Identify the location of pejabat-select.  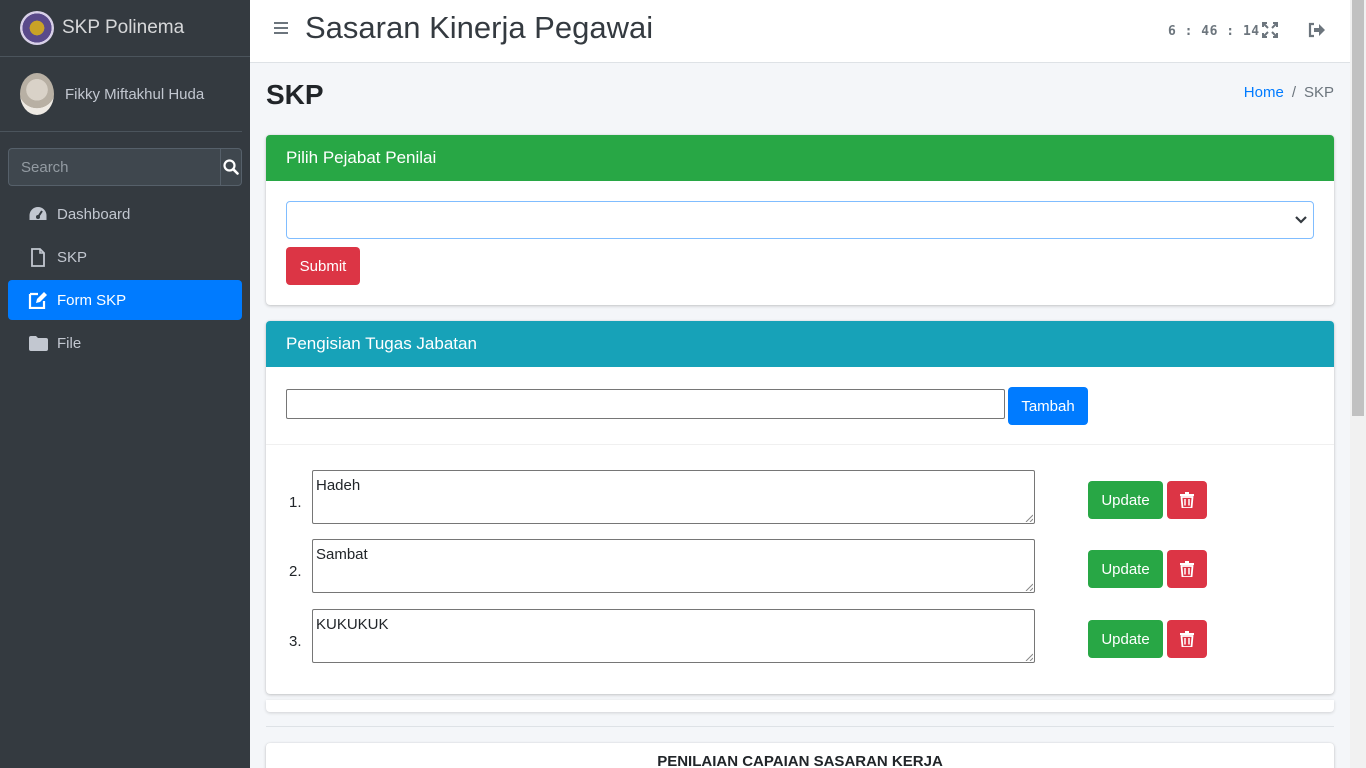
(800, 220).